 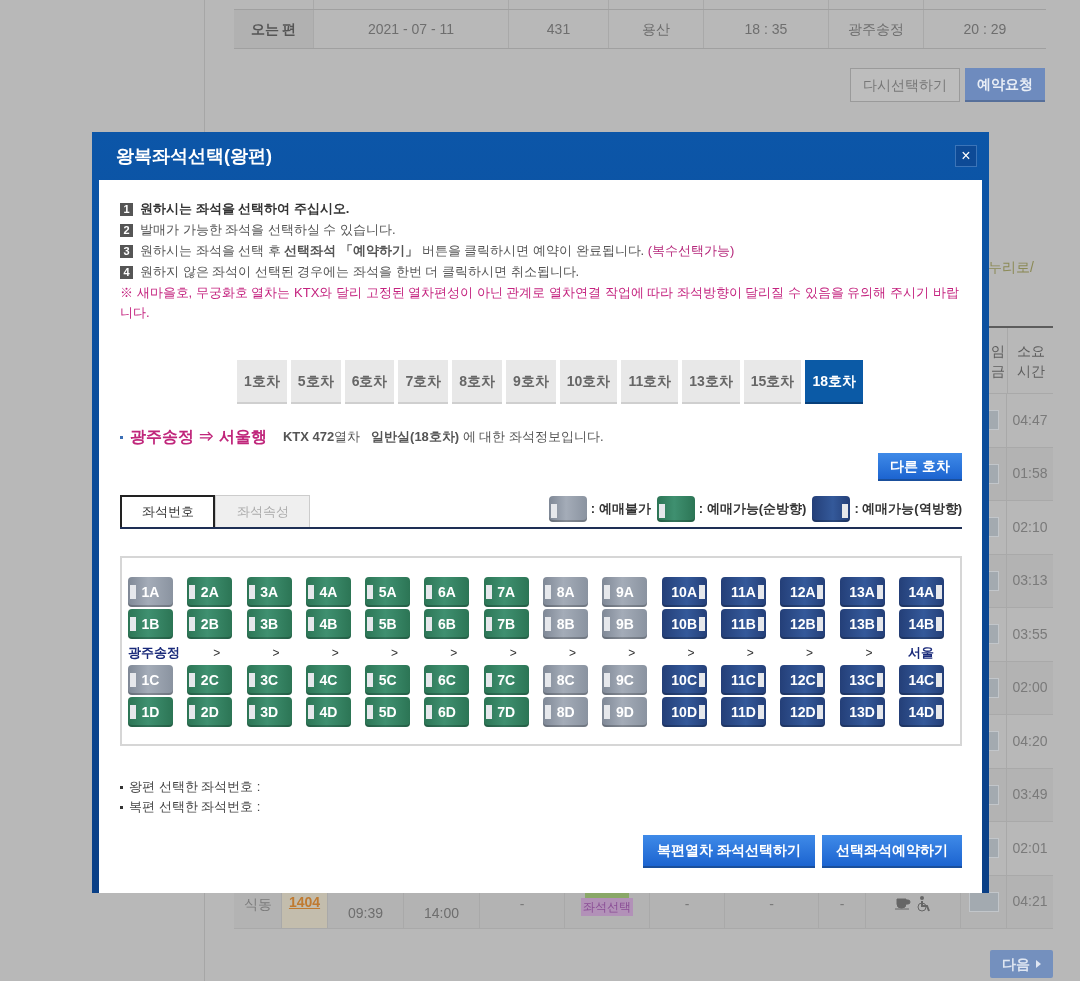 I want to click on seat-button: 8D, so click(x=566, y=712).